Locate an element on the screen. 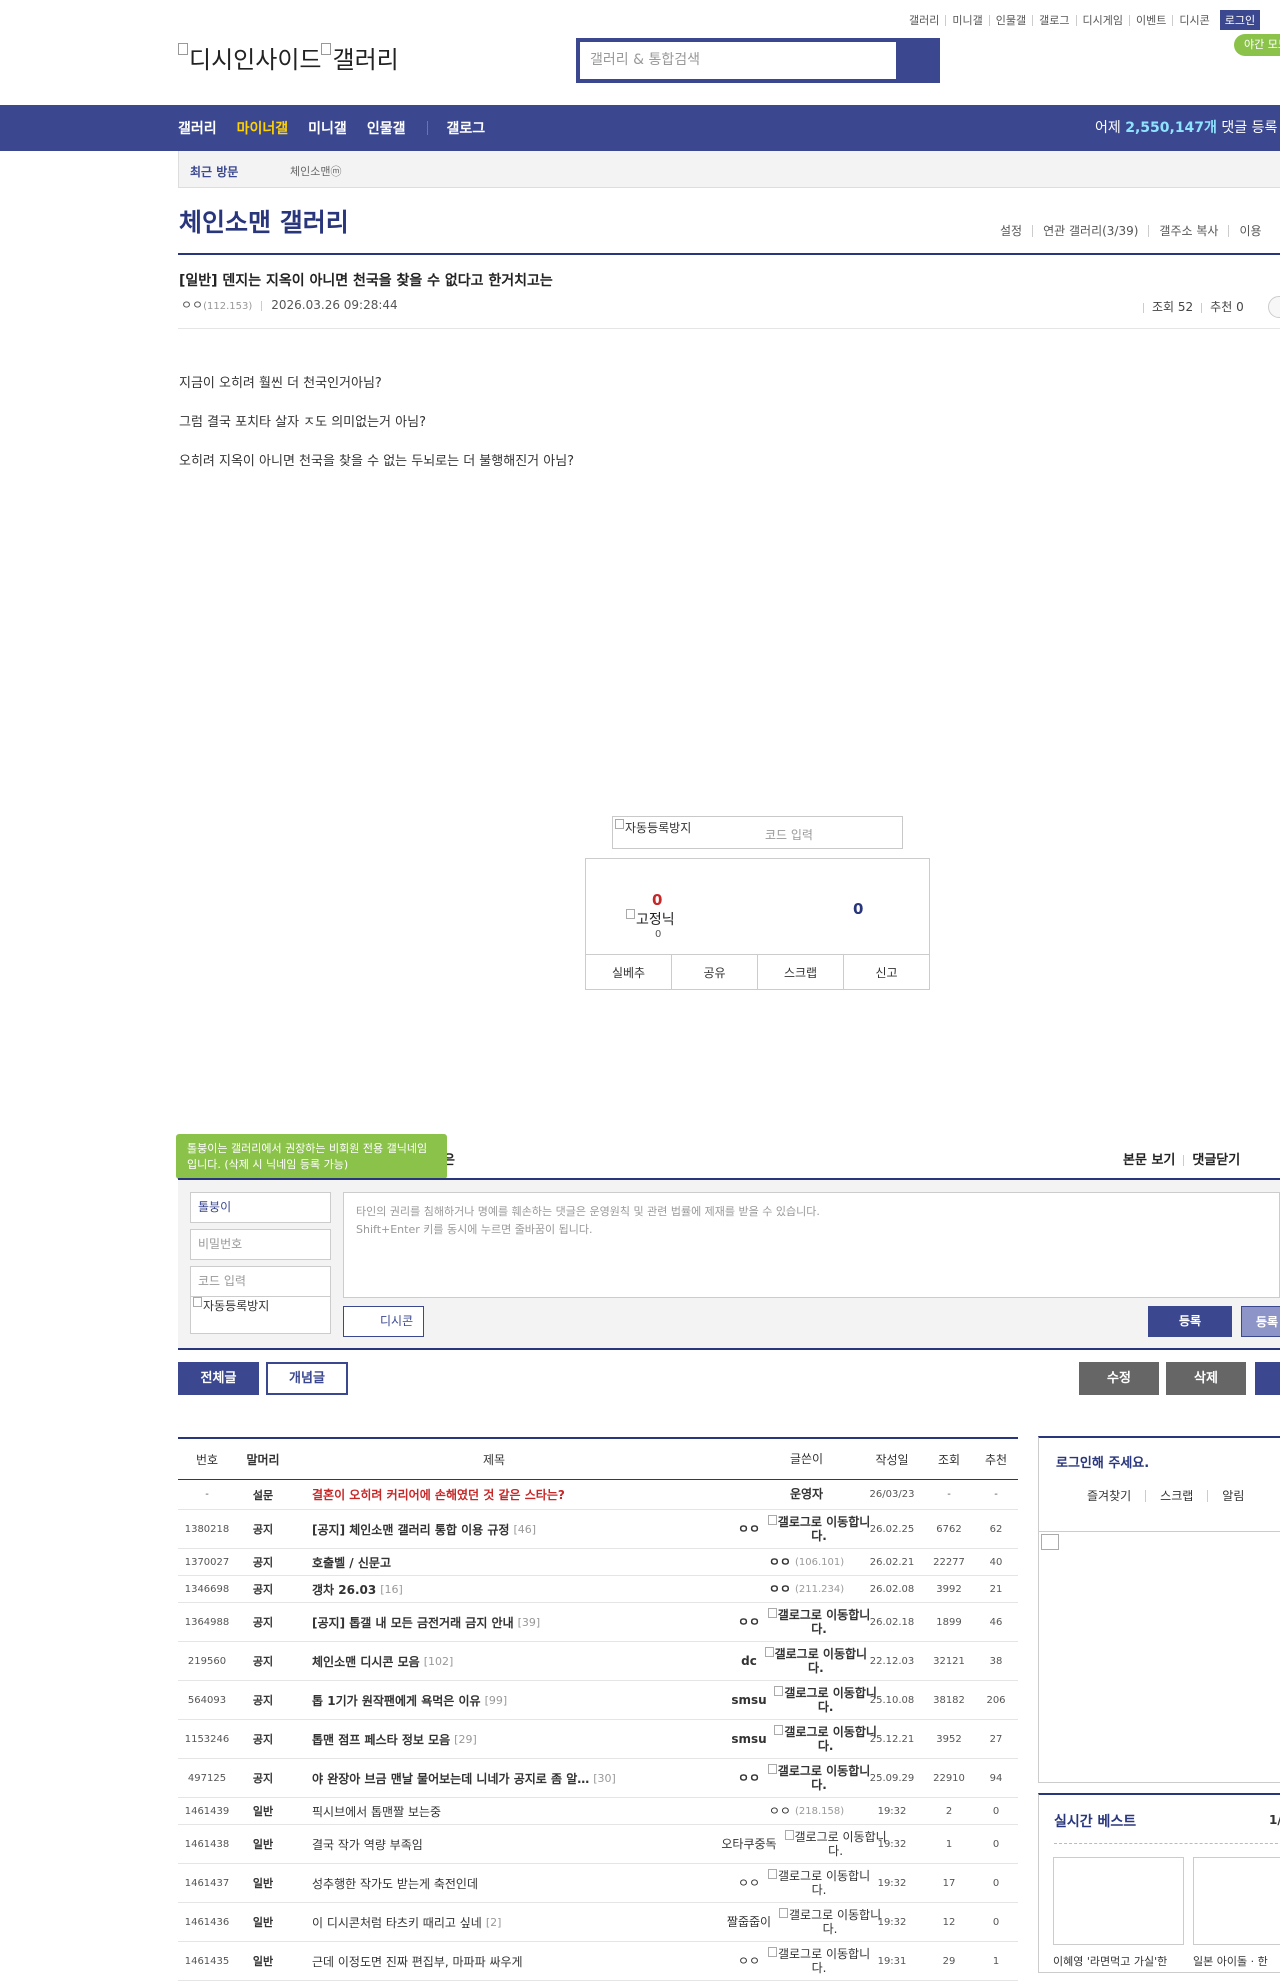  gallog-link: 갤로그로 이동합니다. is located at coordinates (816, 1661).